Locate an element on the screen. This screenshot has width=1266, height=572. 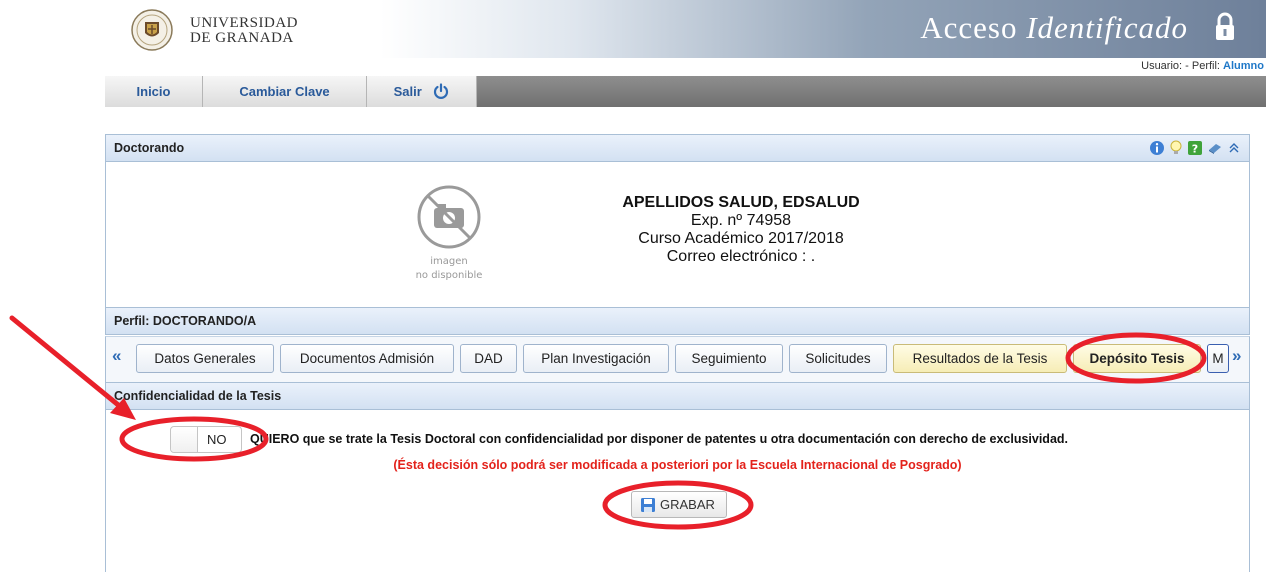
book-icon is located at coordinates (1215, 148).